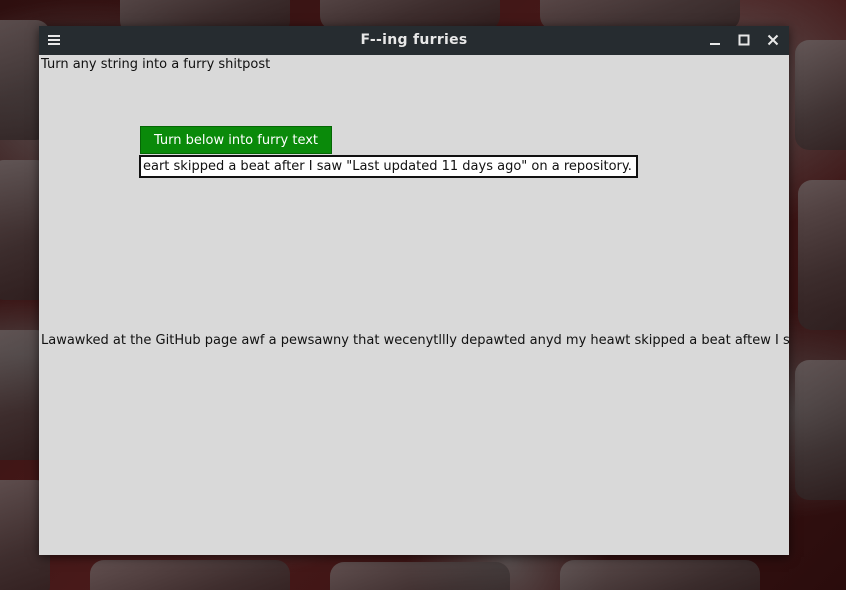 This screenshot has height=590, width=846. I want to click on convert-to-furry-button: Turn below into furry text, so click(236, 140).